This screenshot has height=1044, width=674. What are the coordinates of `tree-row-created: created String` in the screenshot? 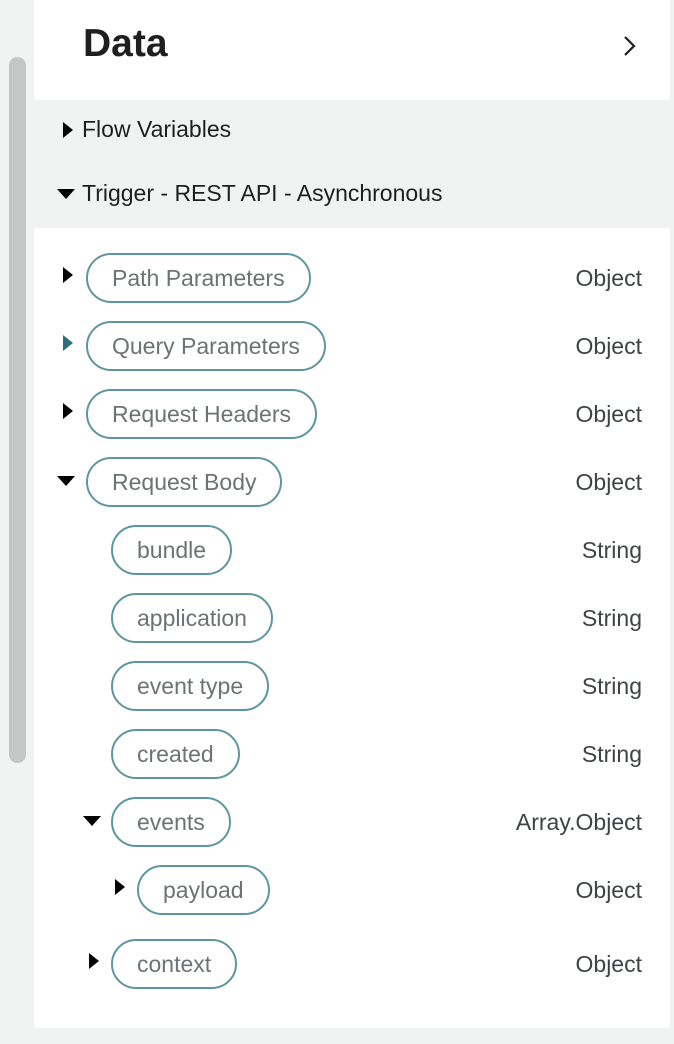 It's located at (352, 754).